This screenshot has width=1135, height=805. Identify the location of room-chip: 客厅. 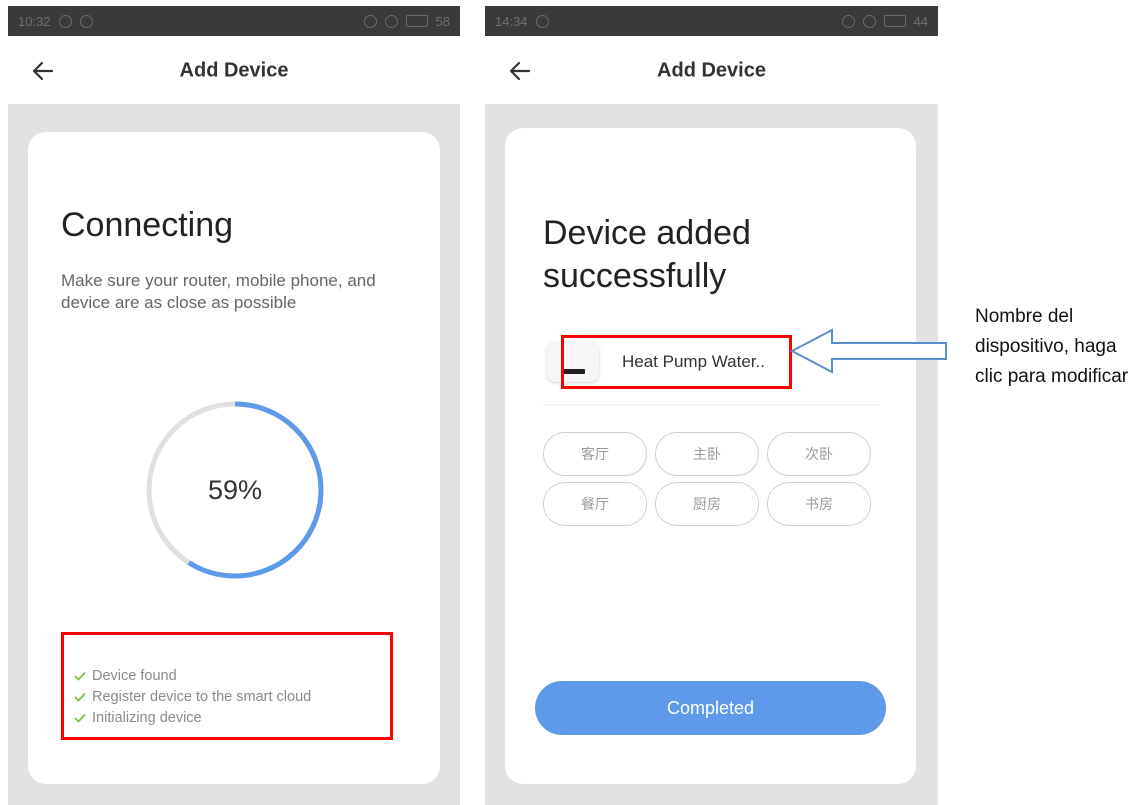
(595, 454).